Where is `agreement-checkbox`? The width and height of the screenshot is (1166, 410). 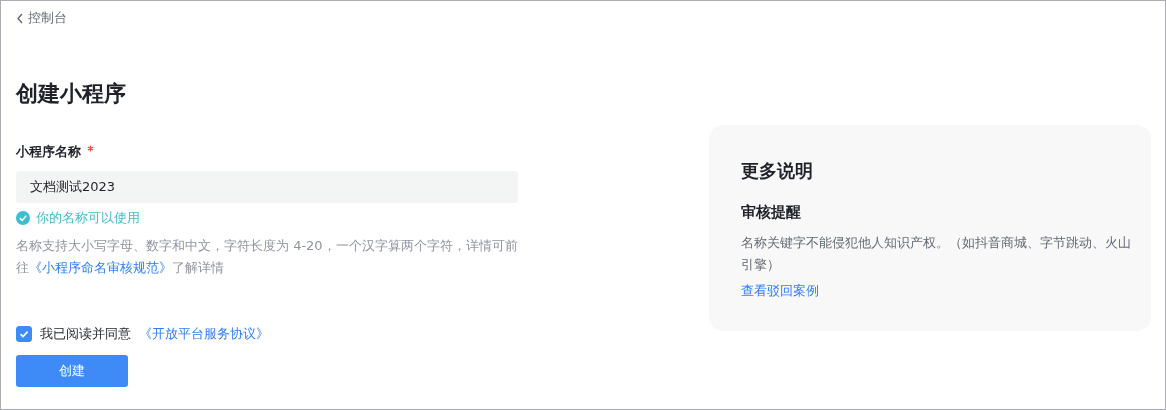
agreement-checkbox is located at coordinates (24, 333).